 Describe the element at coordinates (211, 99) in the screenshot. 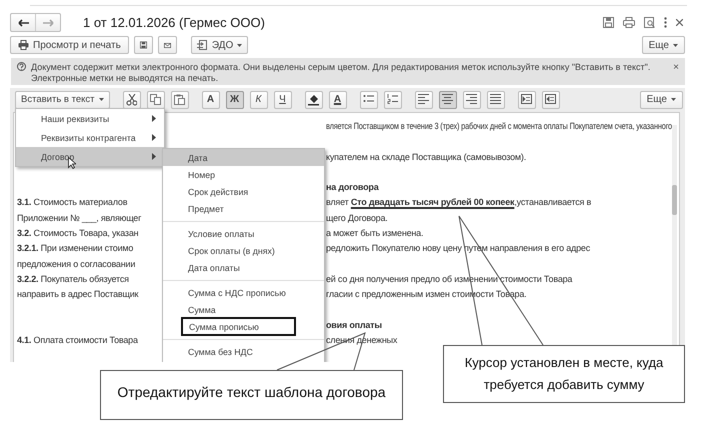

I see `font-button: A` at that location.